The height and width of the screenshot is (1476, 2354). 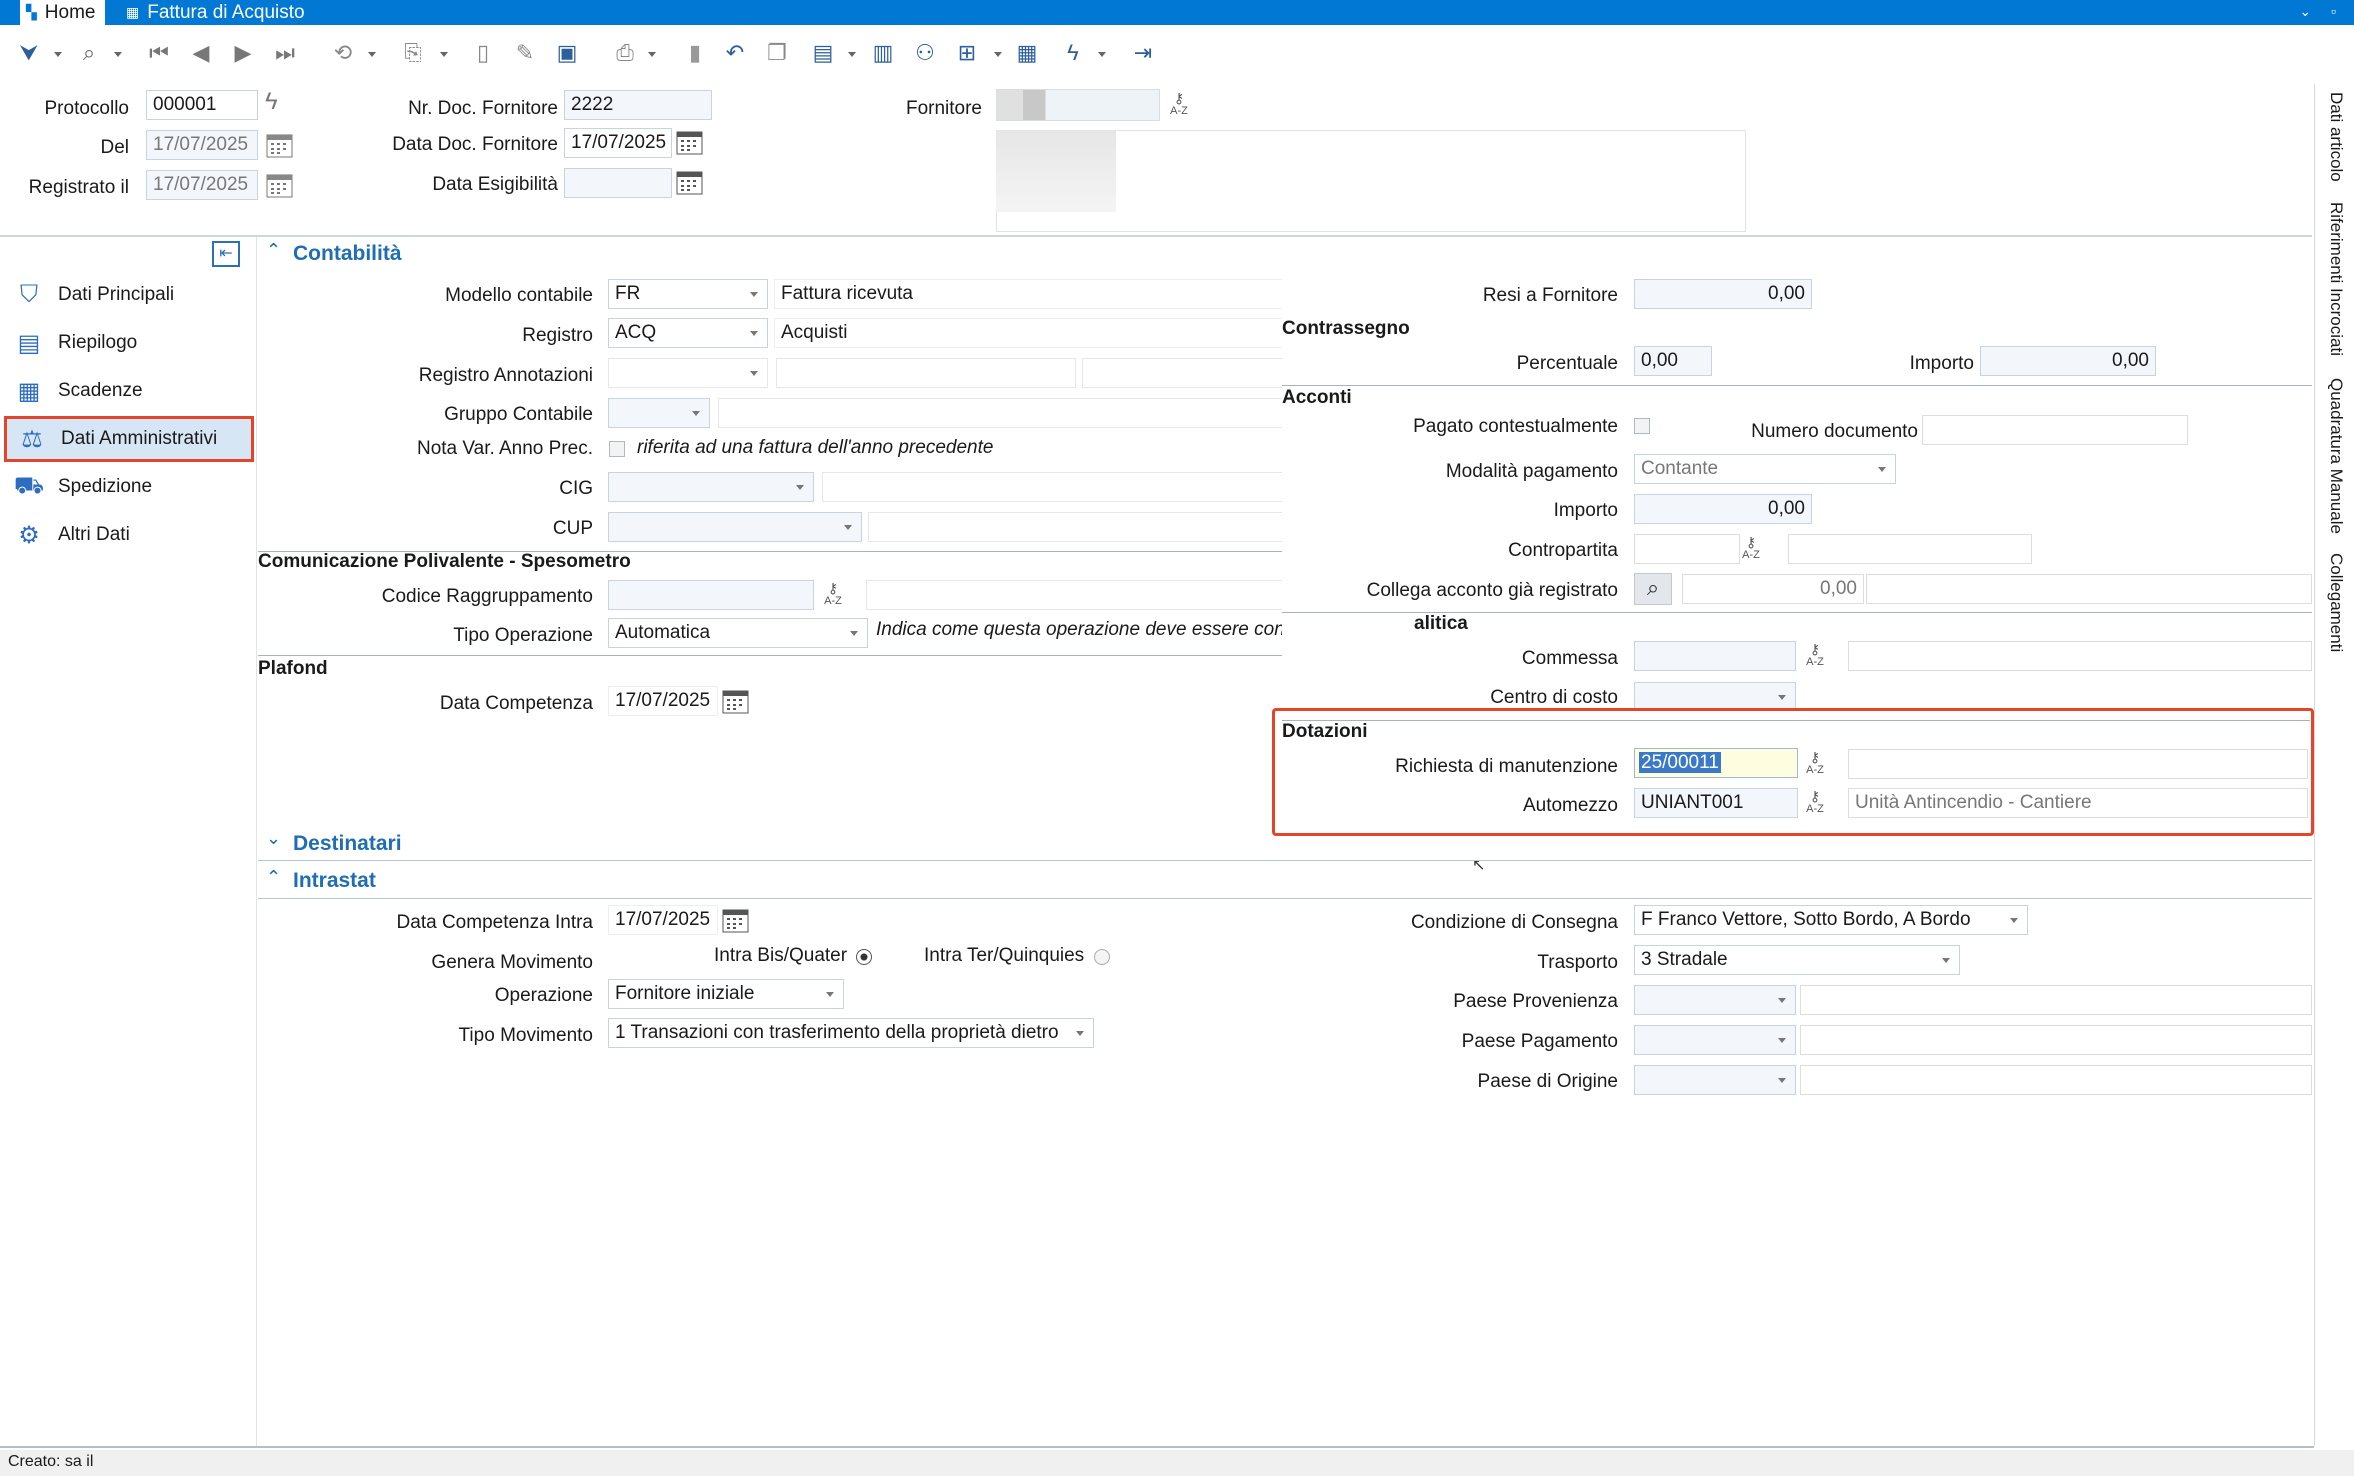 What do you see at coordinates (273, 838) in the screenshot?
I see `chevron-down-icon: ⌄` at bounding box center [273, 838].